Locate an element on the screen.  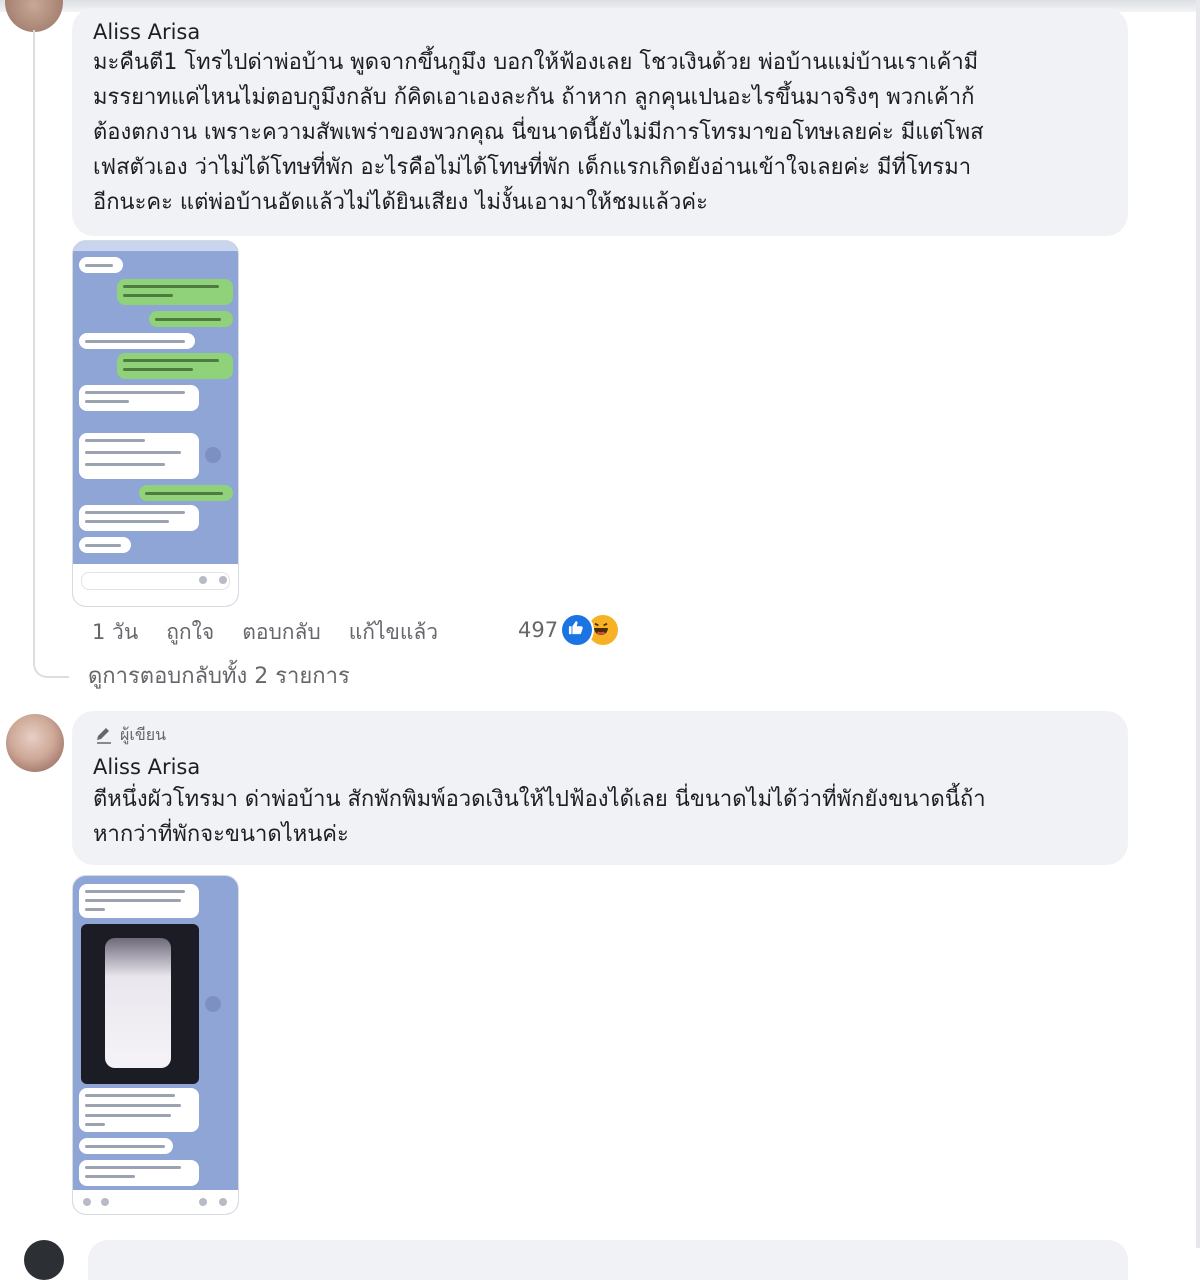
edited-label: แก้ไขแล้ว is located at coordinates (393, 632).